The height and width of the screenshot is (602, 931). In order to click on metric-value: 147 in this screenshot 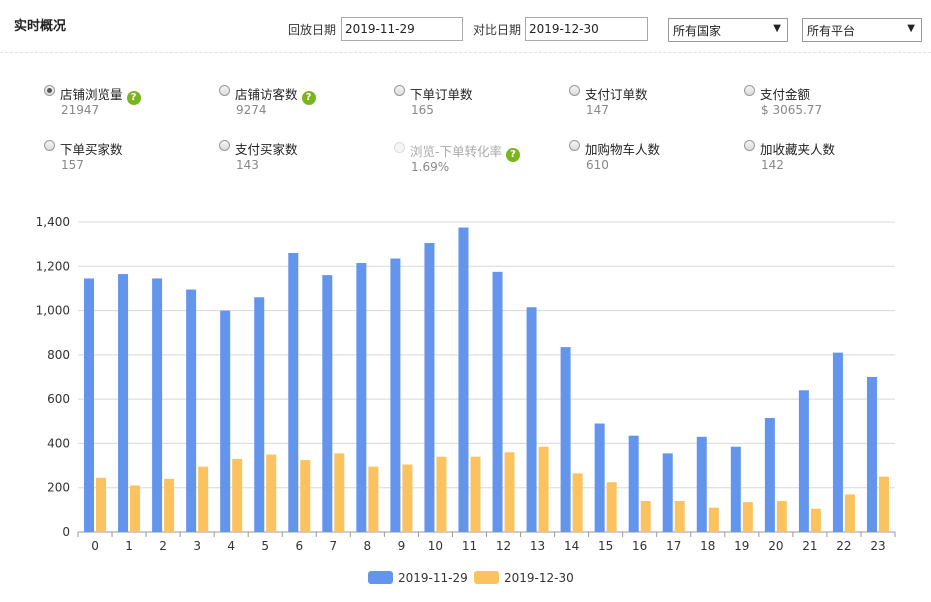, I will do `click(597, 110)`.